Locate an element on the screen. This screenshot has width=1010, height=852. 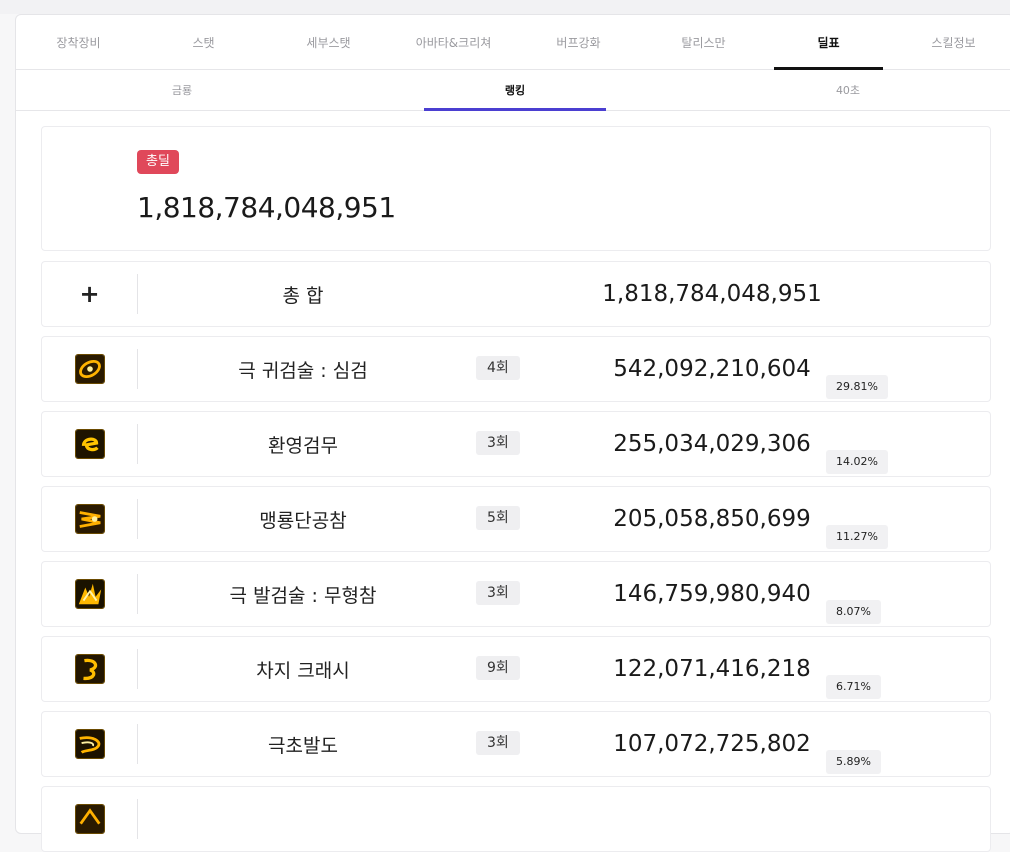
skill-damage: 205,058,850,699 is located at coordinates (712, 519).